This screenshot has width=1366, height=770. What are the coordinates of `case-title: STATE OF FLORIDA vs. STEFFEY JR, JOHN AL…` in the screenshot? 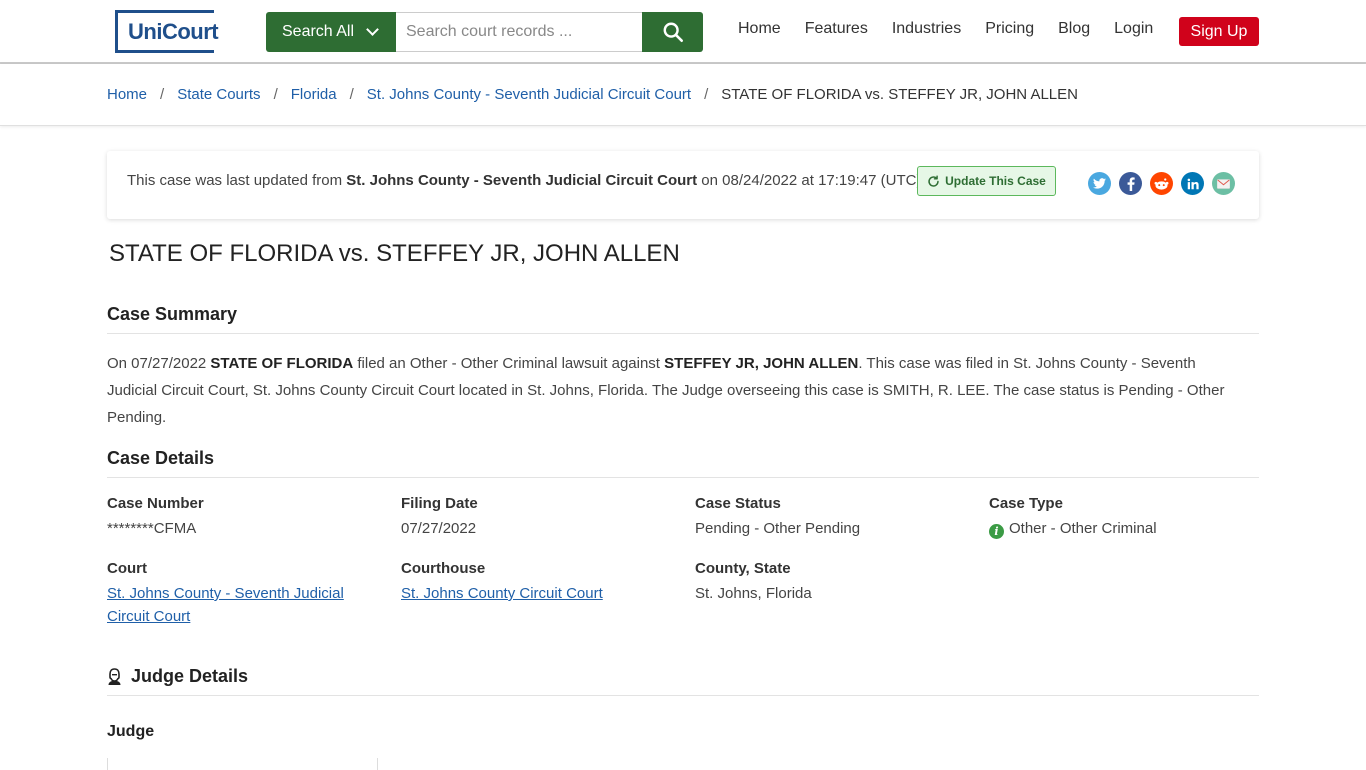 It's located at (394, 253).